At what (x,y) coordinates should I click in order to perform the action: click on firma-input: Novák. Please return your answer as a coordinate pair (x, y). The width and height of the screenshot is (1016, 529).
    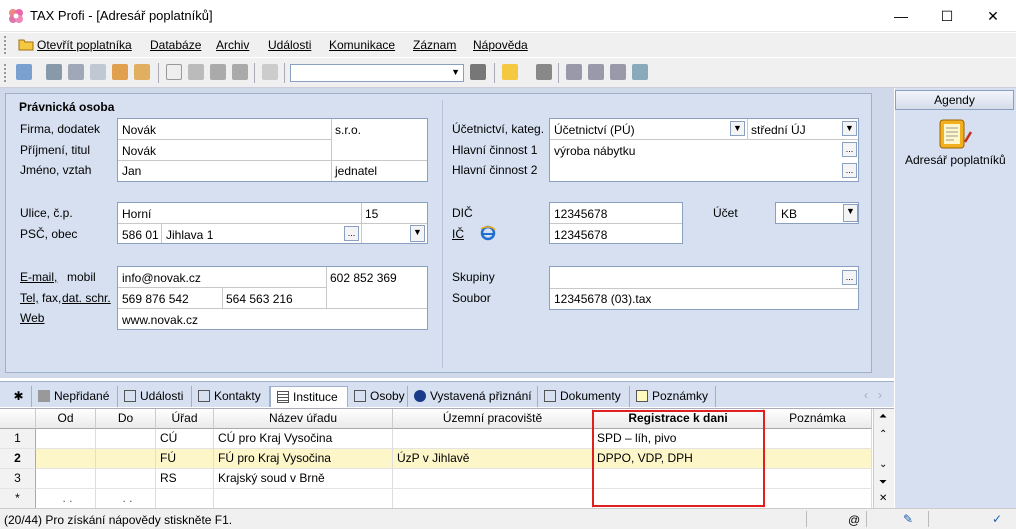
    Looking at the image, I should click on (139, 130).